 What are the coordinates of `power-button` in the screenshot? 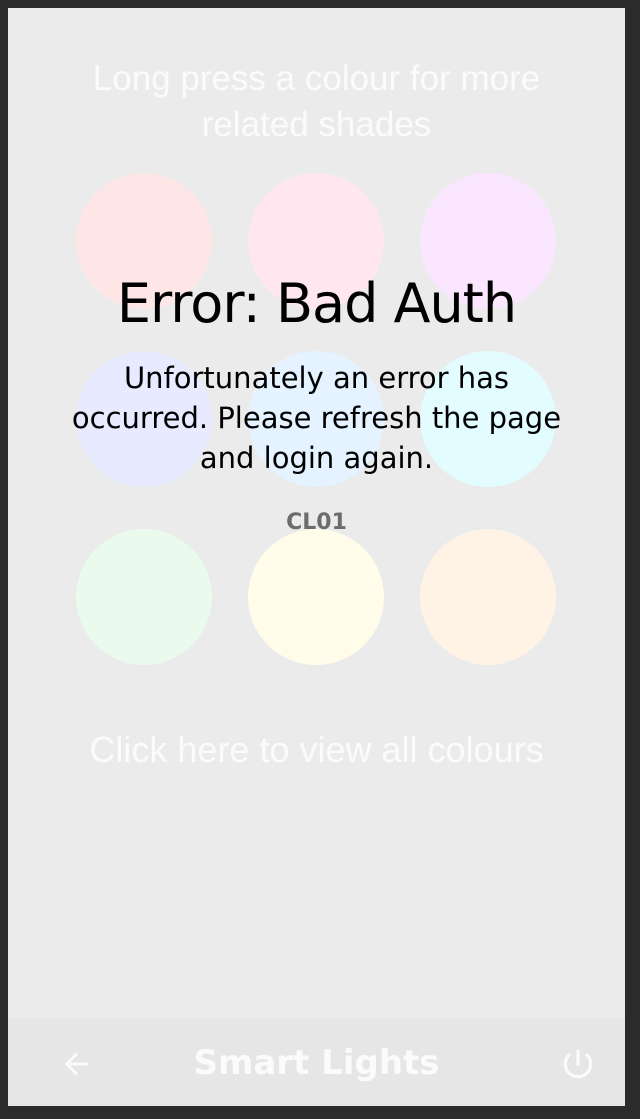 It's located at (578, 1064).